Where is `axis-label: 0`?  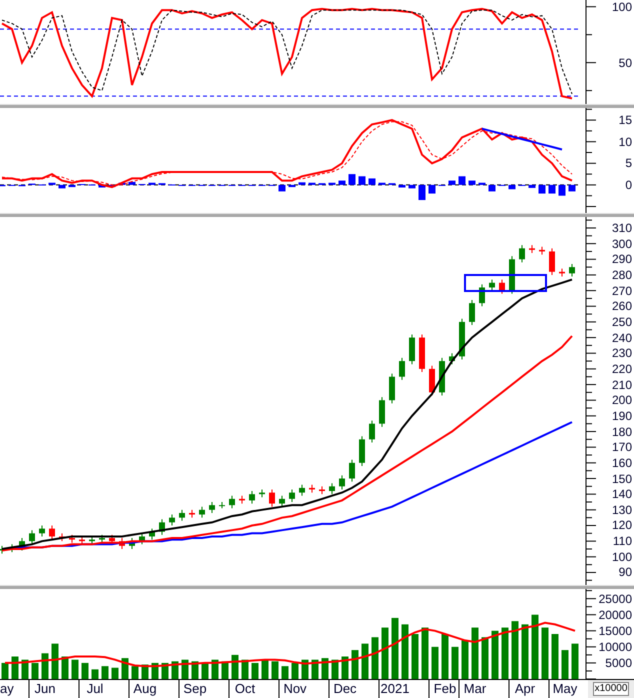 axis-label: 0 is located at coordinates (628, 185).